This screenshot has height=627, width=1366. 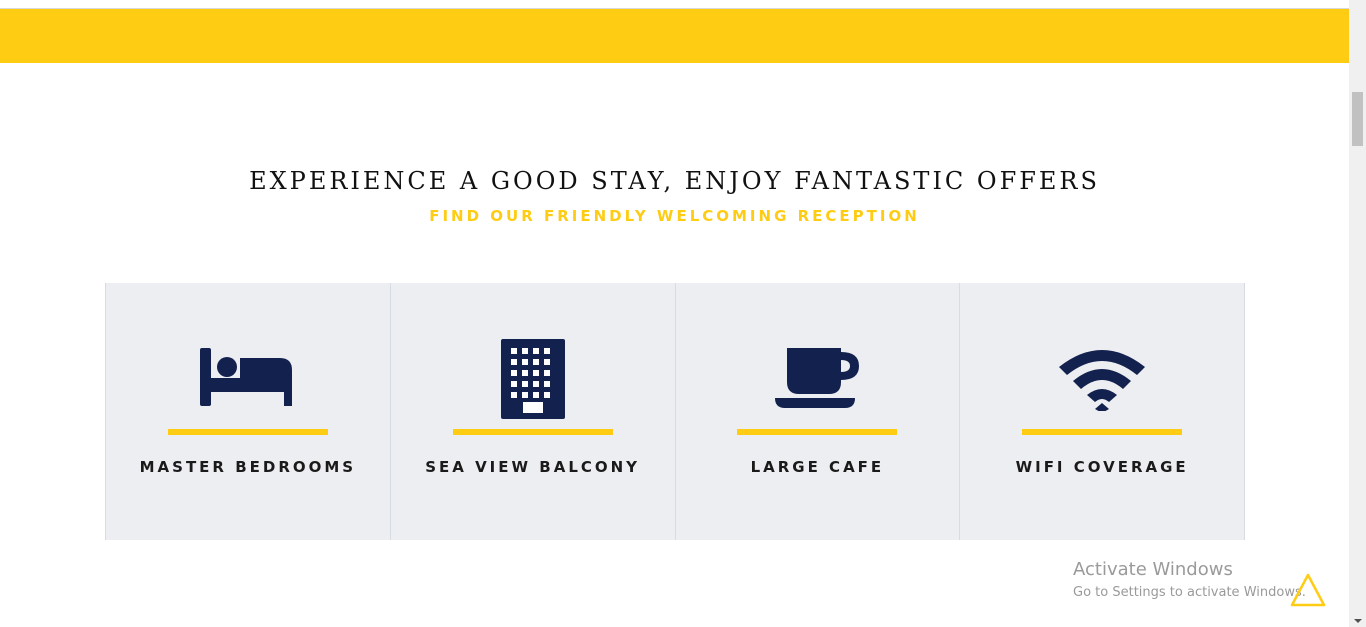 I want to click on watermark-subtitle: Go to Settings to activate Windows., so click(x=1189, y=592).